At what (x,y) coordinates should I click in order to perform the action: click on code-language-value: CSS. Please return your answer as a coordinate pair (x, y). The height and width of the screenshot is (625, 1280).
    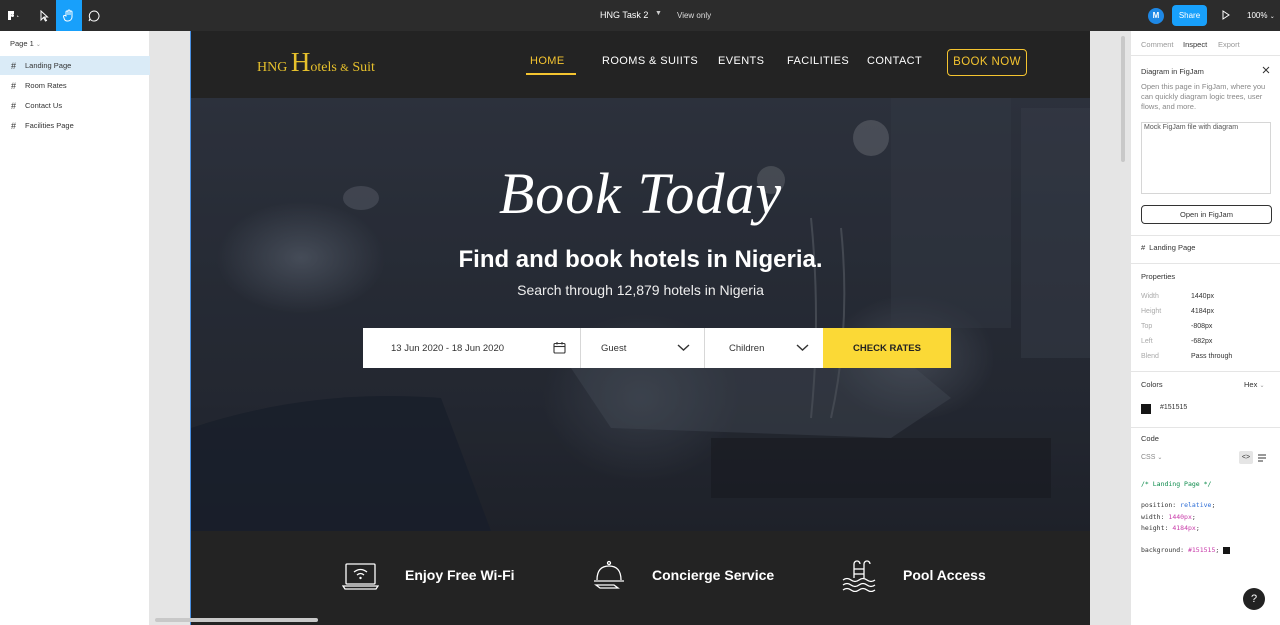
    Looking at the image, I should click on (1148, 457).